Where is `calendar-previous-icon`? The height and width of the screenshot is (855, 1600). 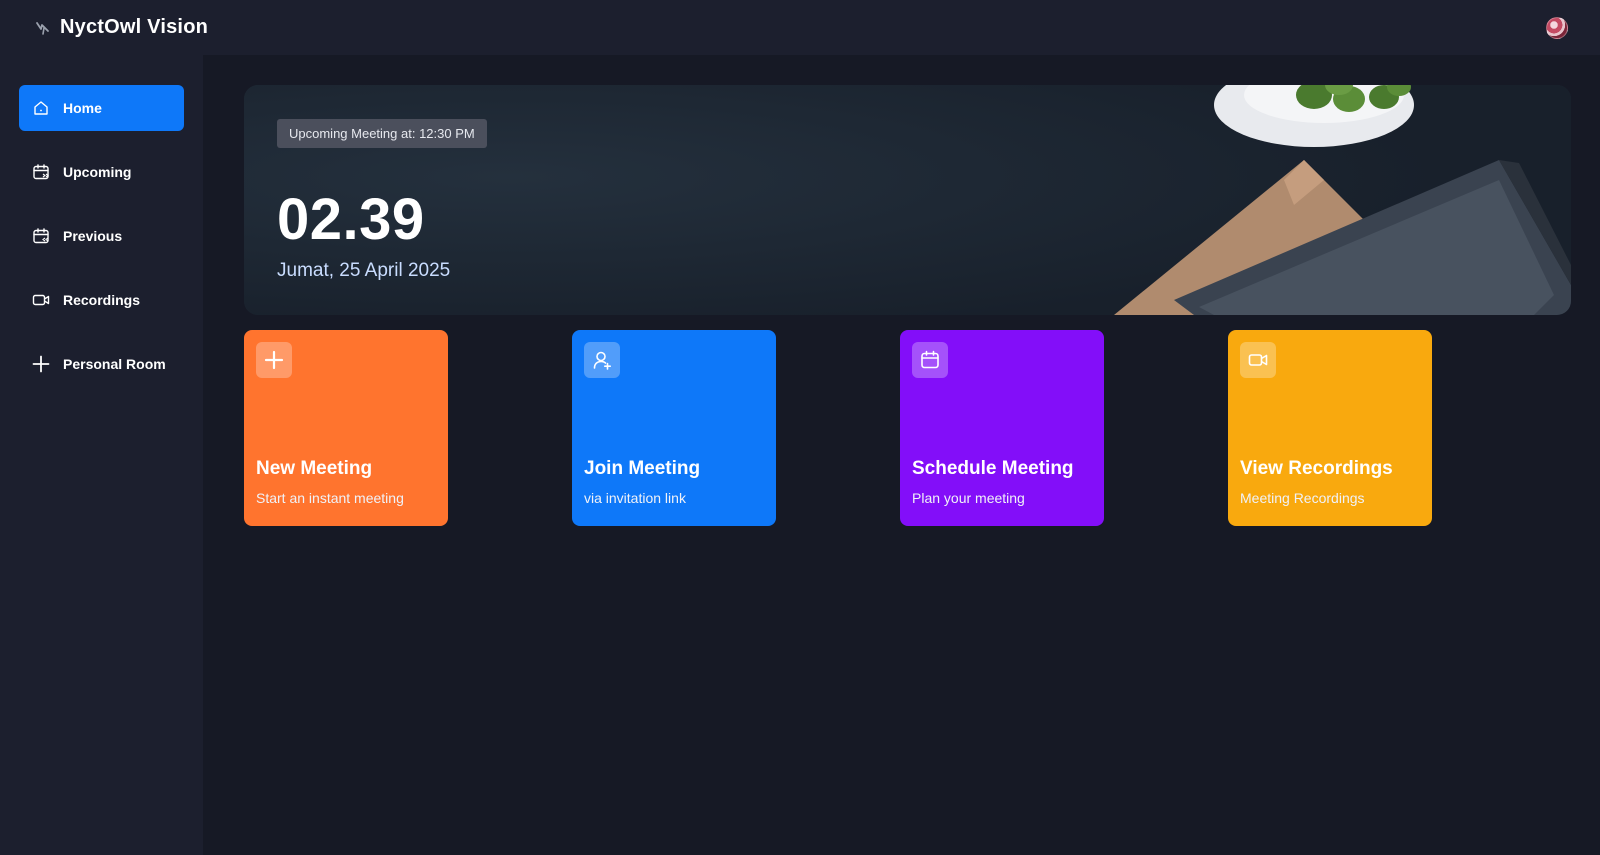
calendar-previous-icon is located at coordinates (41, 236).